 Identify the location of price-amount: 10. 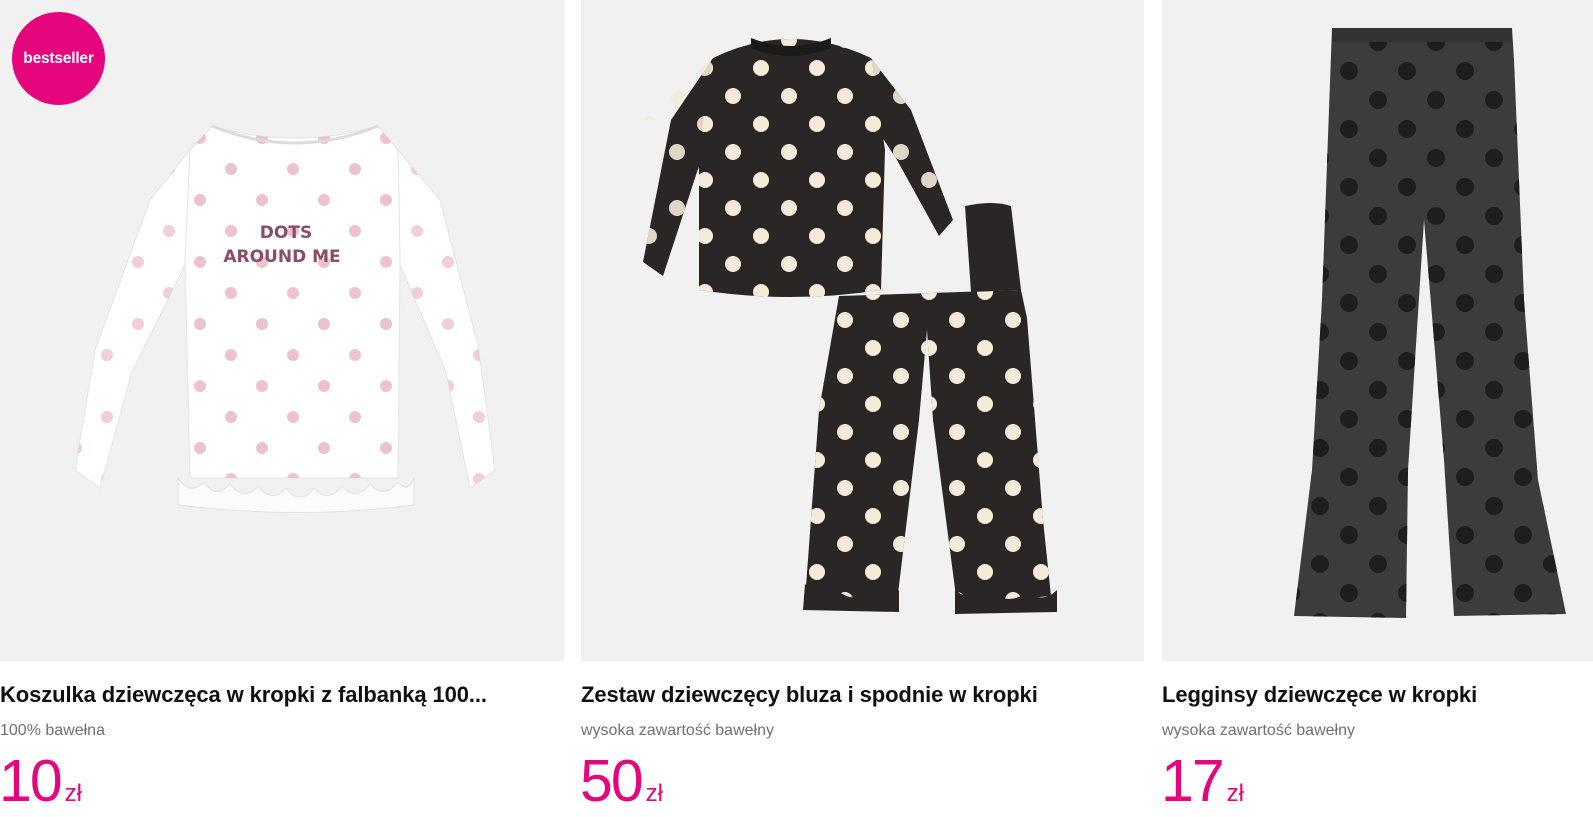
(31, 781).